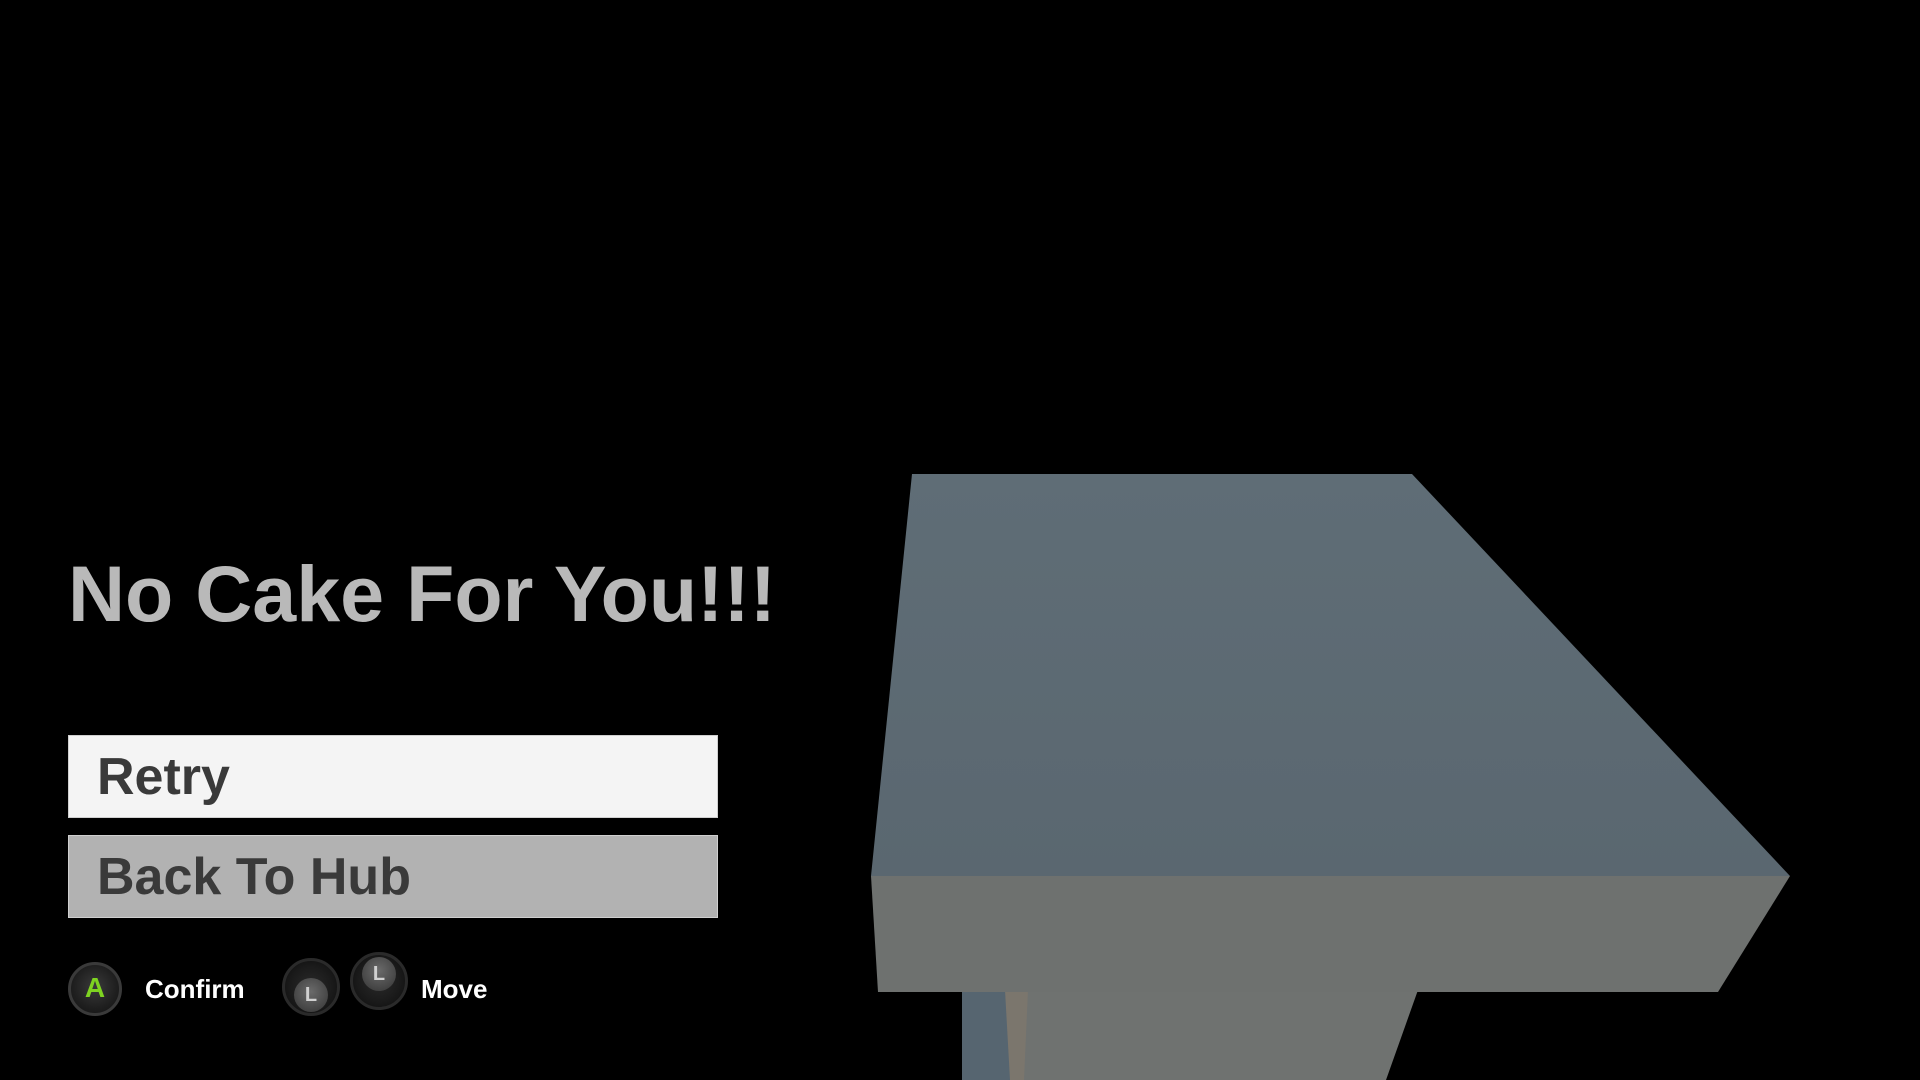  Describe the element at coordinates (379, 981) in the screenshot. I see `left-stick-up-icon: L` at that location.